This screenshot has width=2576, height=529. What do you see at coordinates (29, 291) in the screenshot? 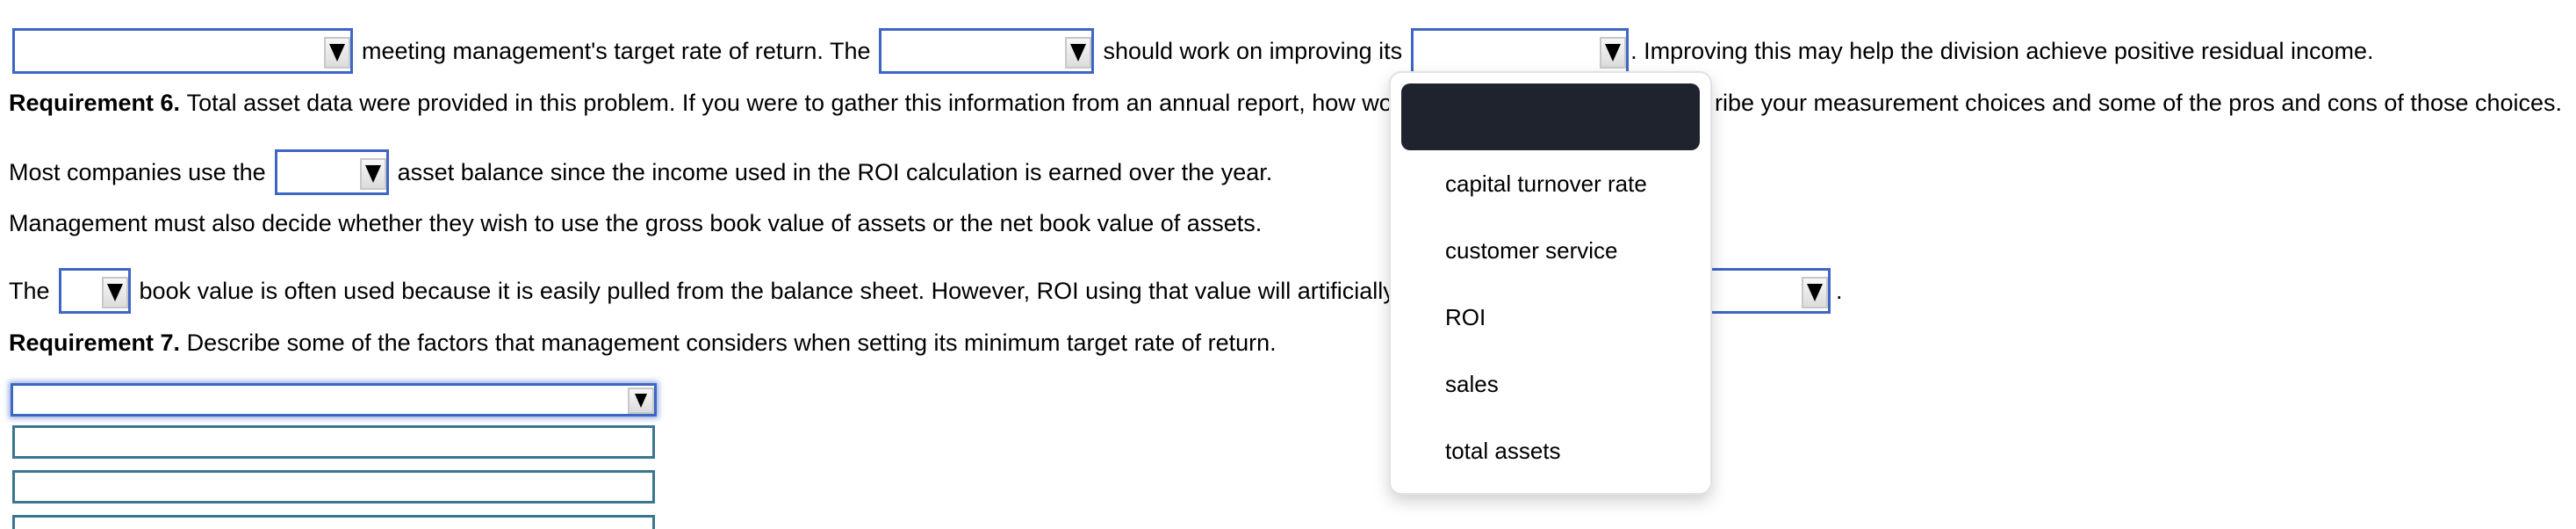
I see `book-value-text-a: The` at bounding box center [29, 291].